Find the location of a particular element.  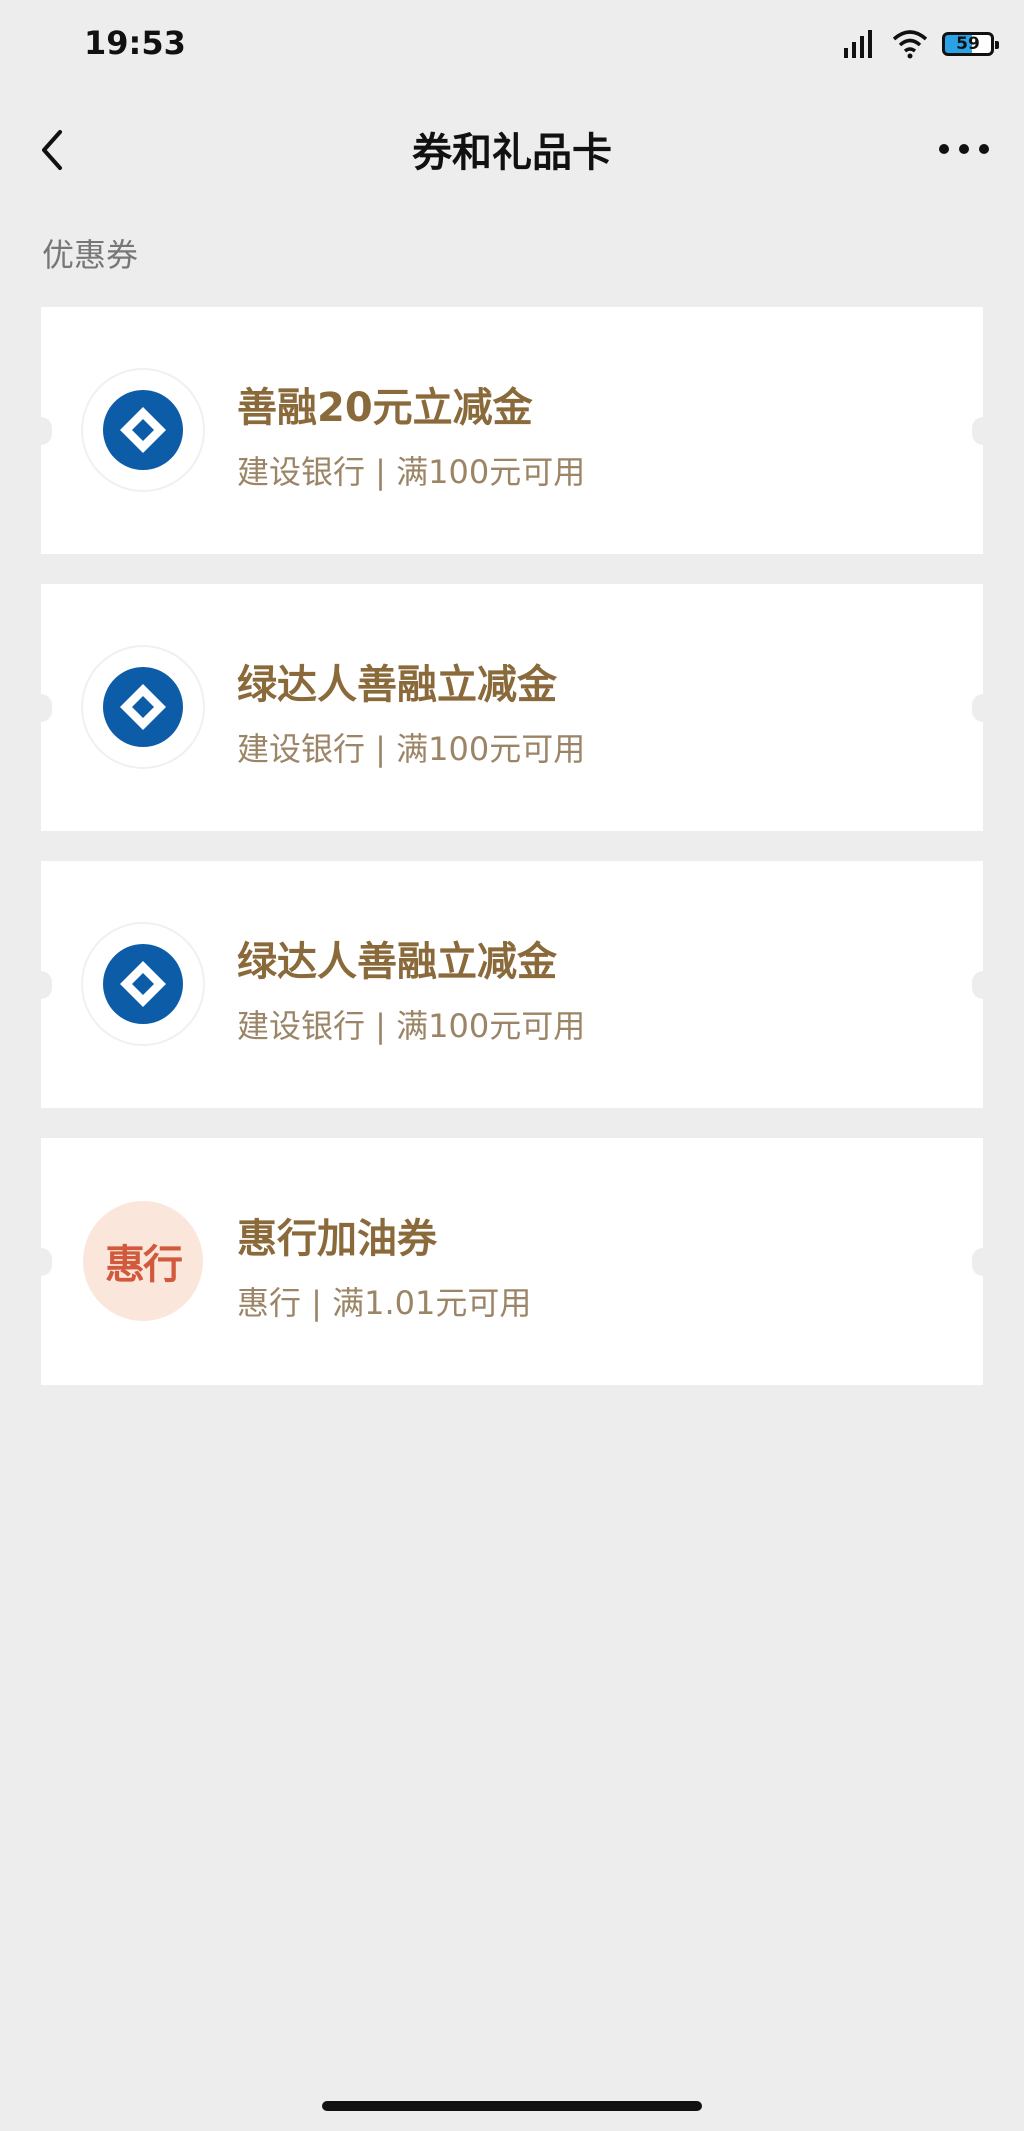

wifi-icon is located at coordinates (910, 44).